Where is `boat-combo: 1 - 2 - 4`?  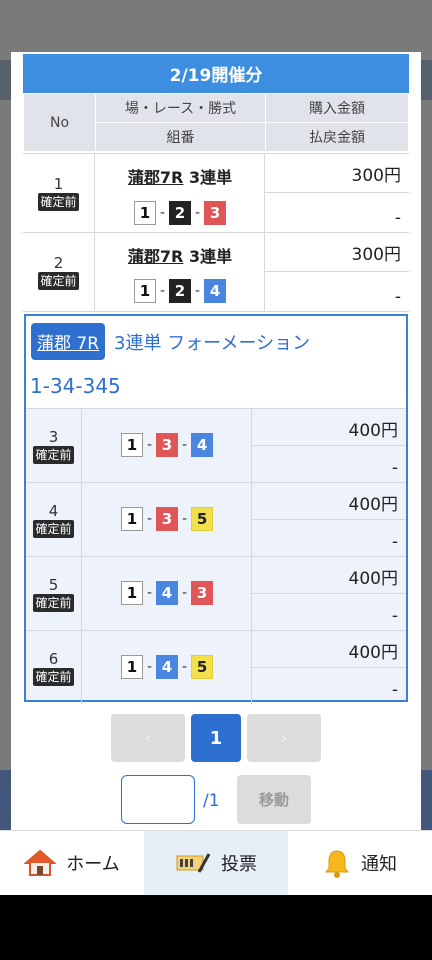 boat-combo: 1 - 2 - 4 is located at coordinates (180, 291).